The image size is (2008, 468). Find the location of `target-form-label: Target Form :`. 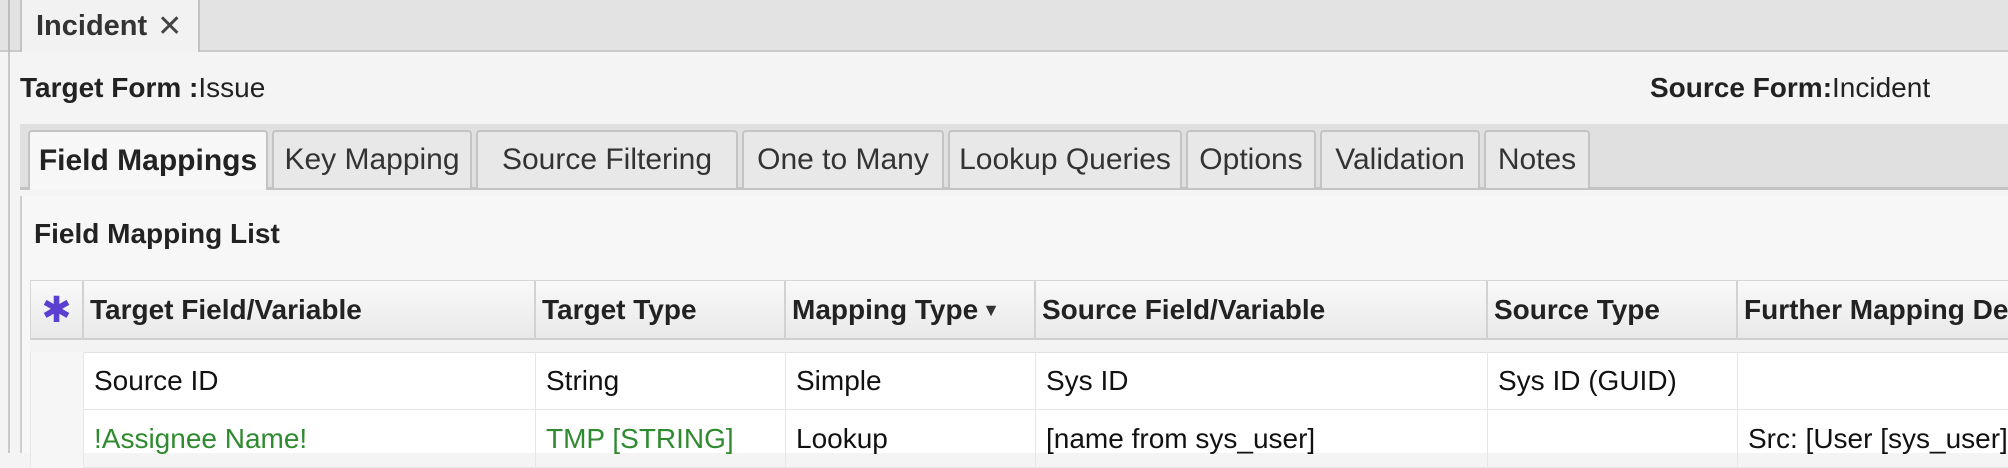

target-form-label: Target Form : is located at coordinates (109, 87).